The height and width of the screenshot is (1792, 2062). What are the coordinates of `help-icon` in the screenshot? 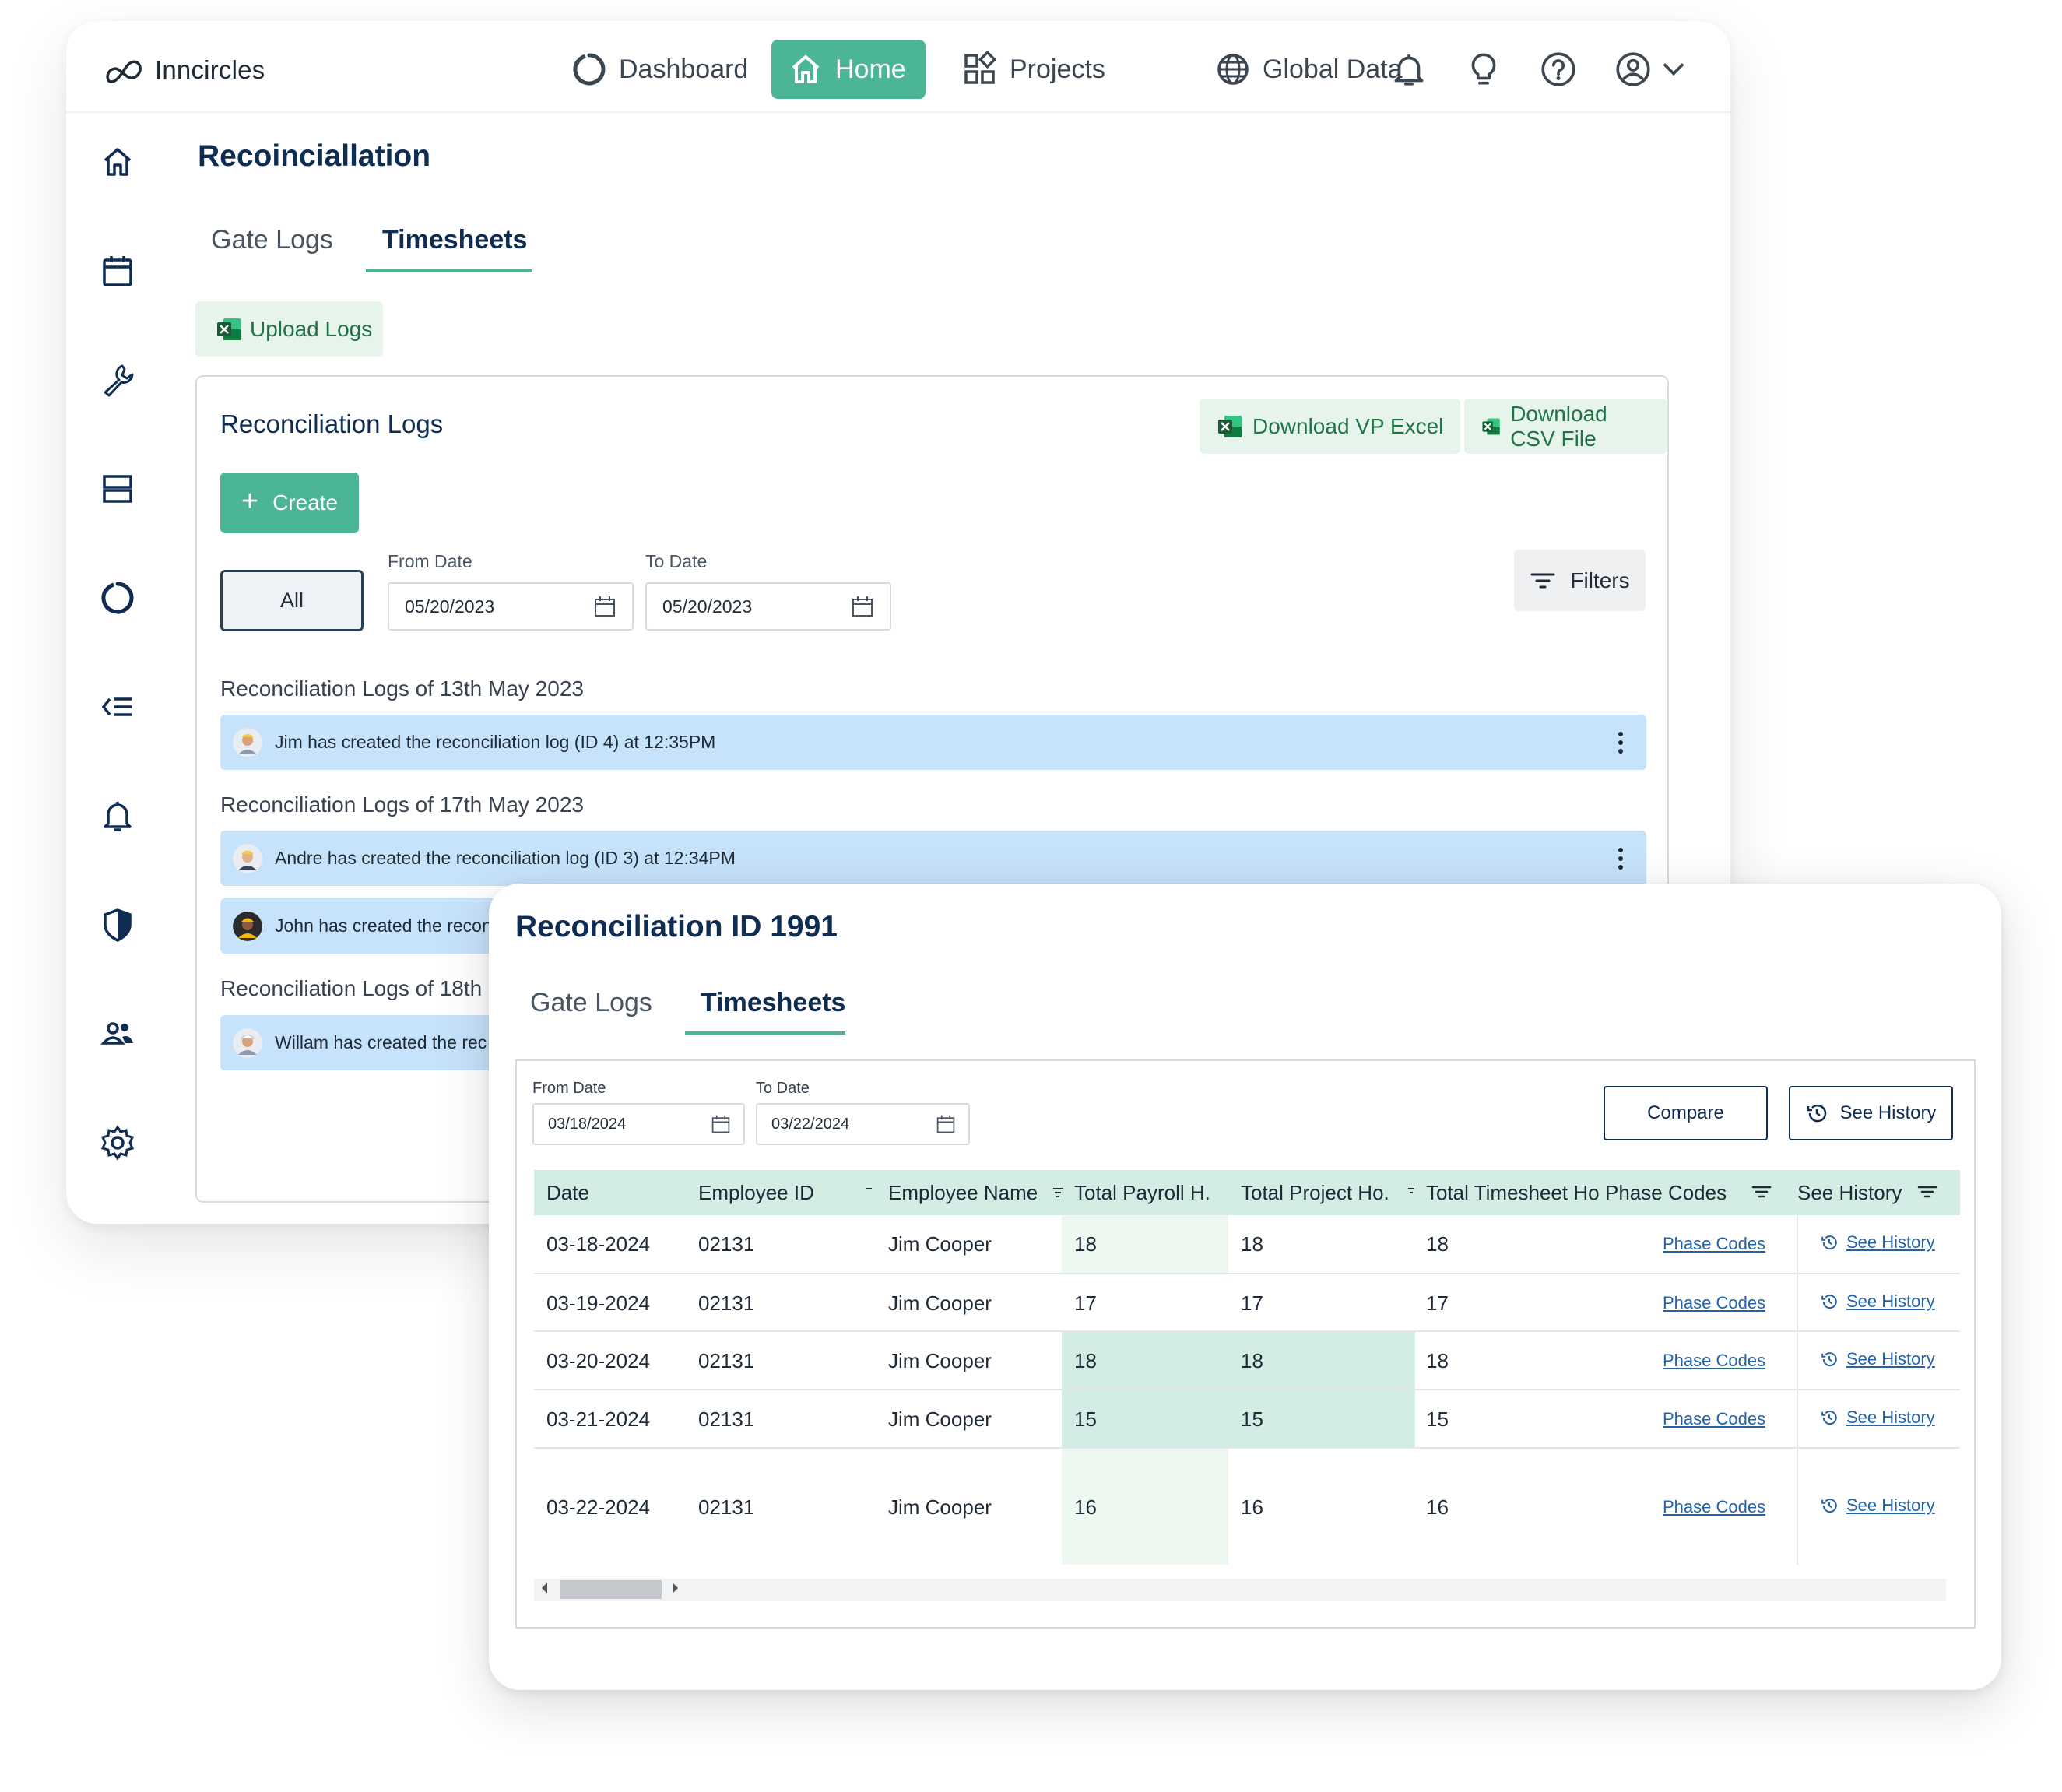 It's located at (1558, 69).